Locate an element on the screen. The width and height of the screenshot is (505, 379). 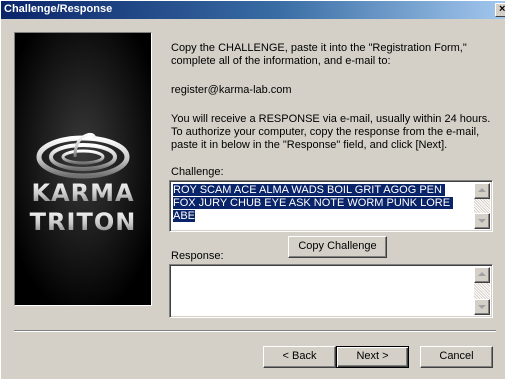
registration-email: register@karma-lab.com is located at coordinates (231, 90).